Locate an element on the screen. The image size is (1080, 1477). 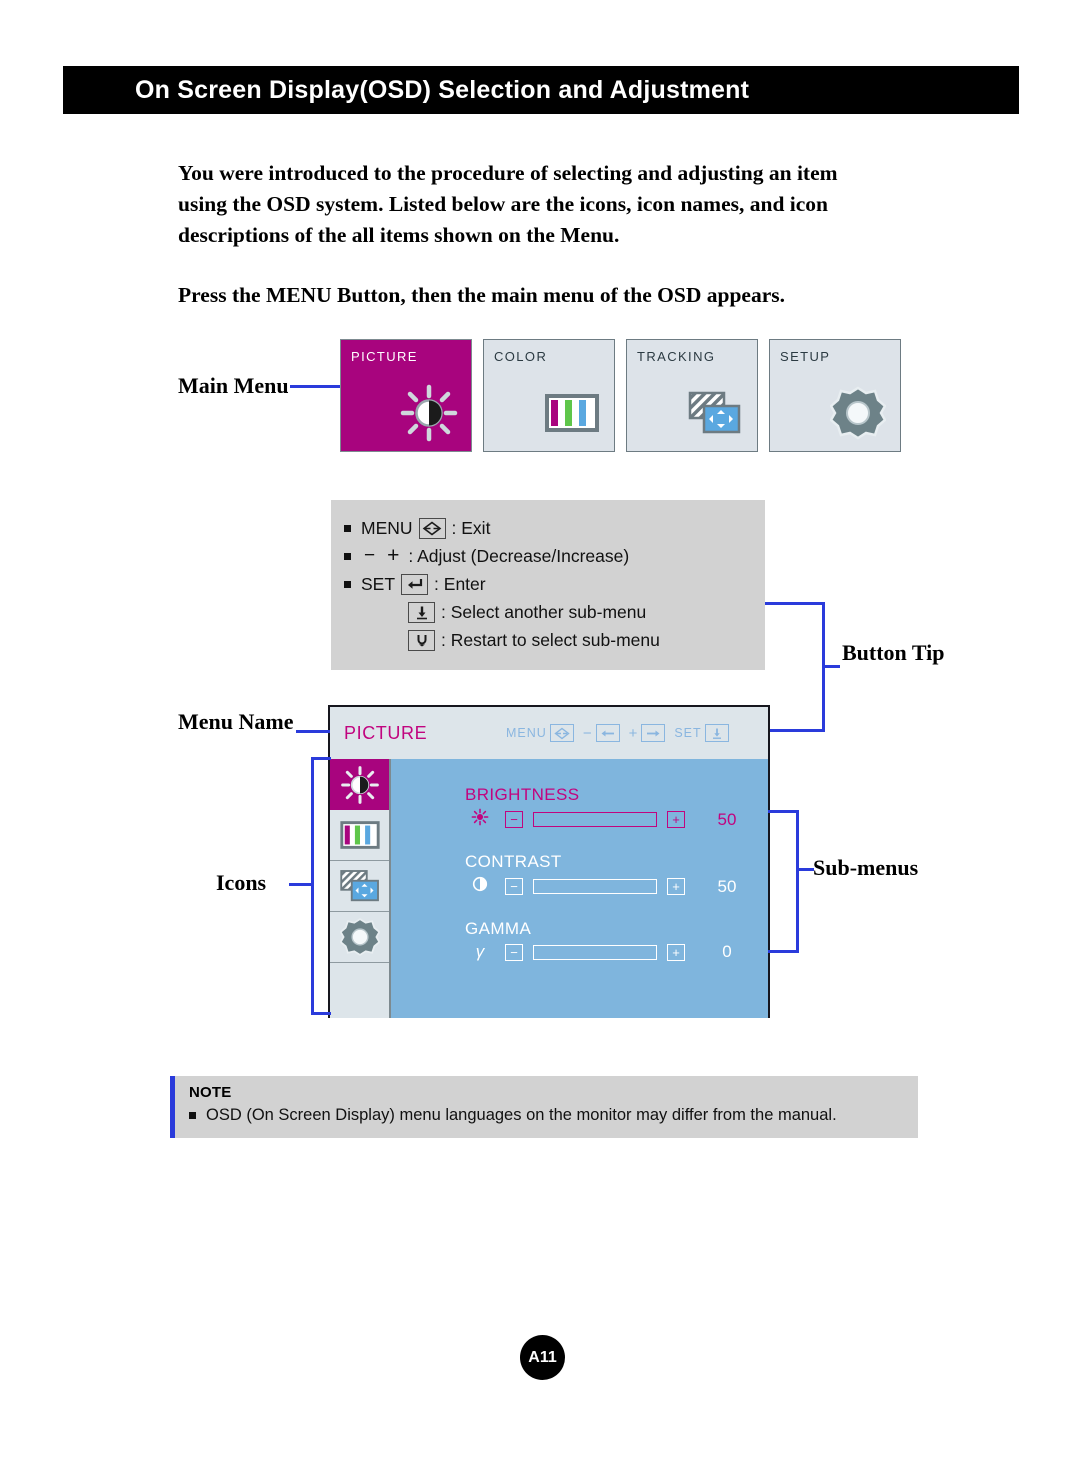
osd-icon-cell-blank is located at coordinates (359, 988).